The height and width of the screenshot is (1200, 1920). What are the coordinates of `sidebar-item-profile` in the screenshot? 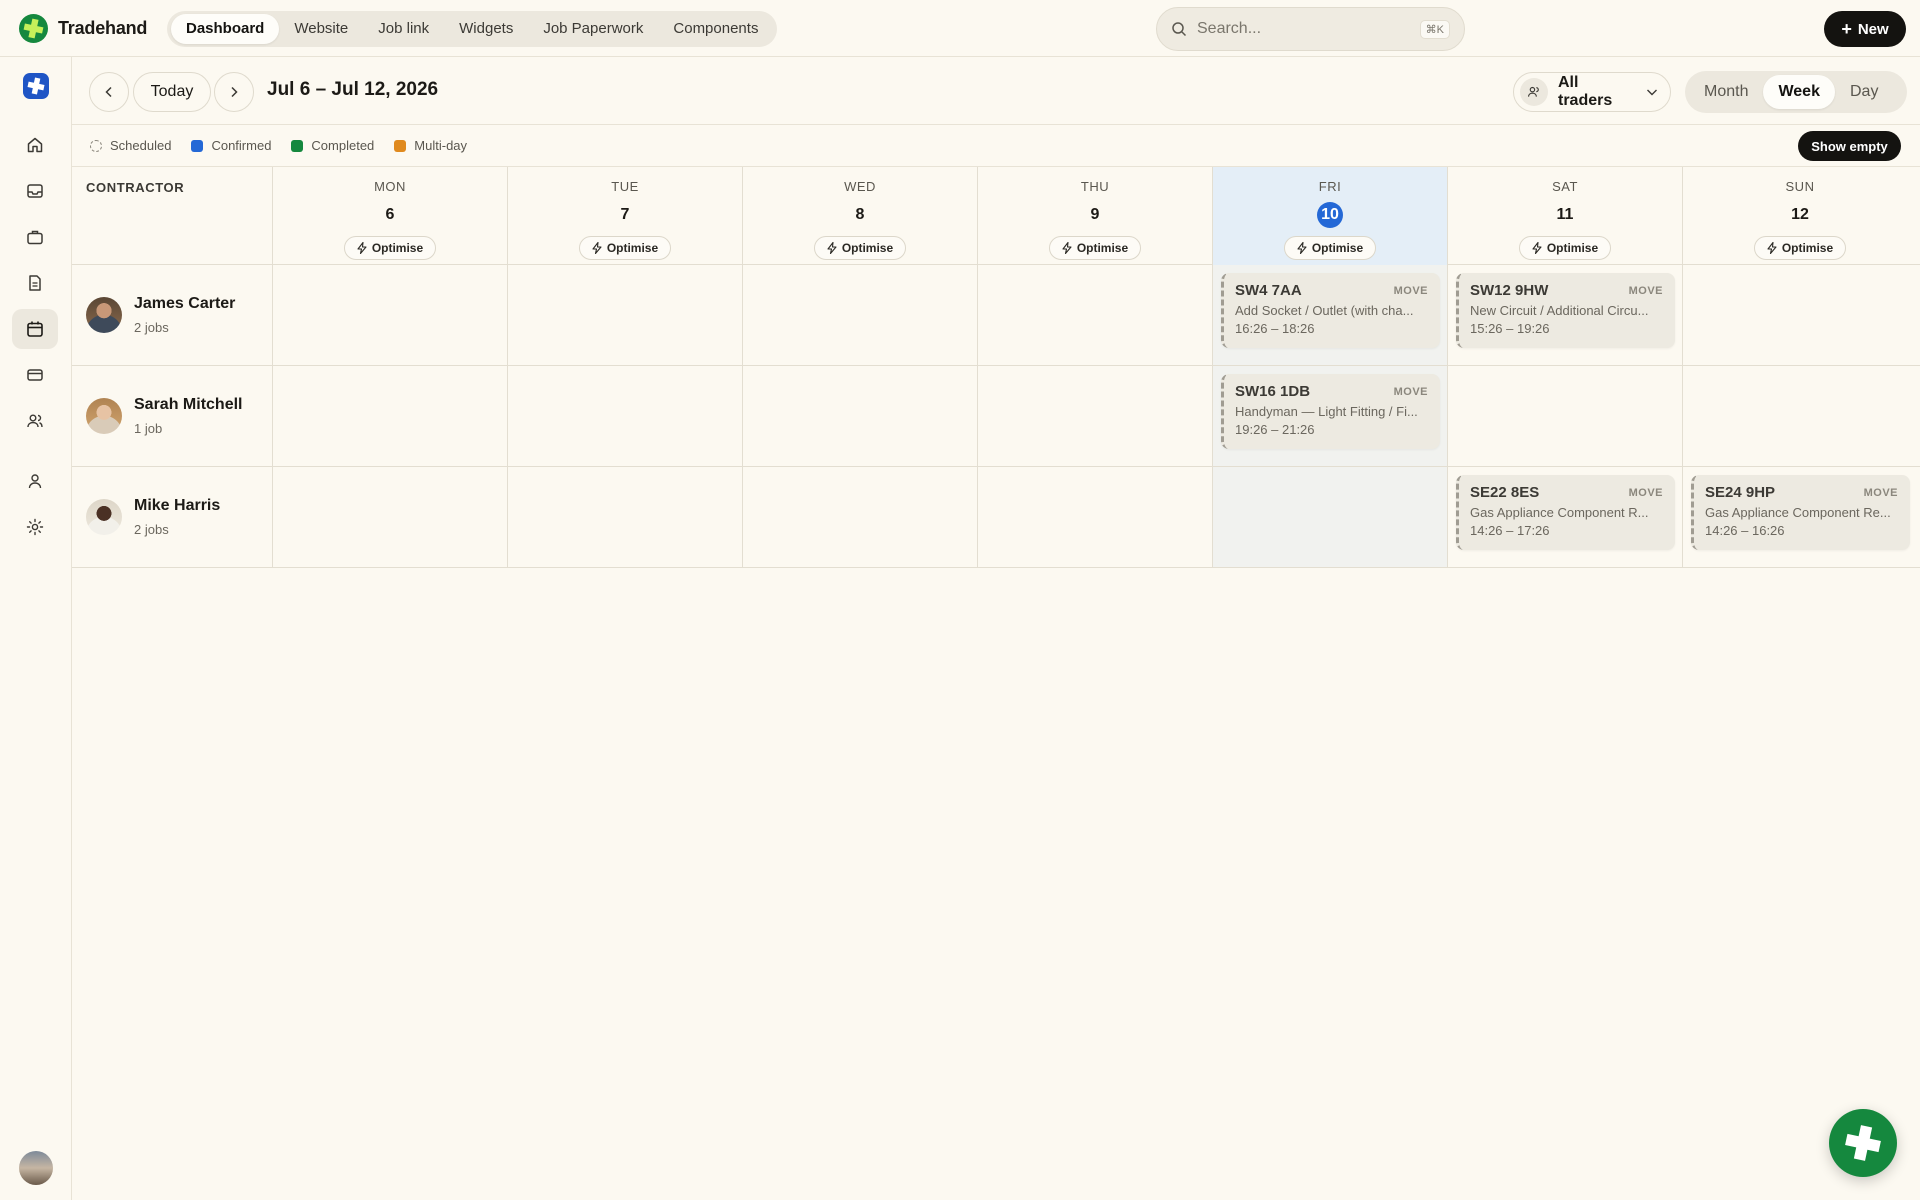 It's located at (35, 481).